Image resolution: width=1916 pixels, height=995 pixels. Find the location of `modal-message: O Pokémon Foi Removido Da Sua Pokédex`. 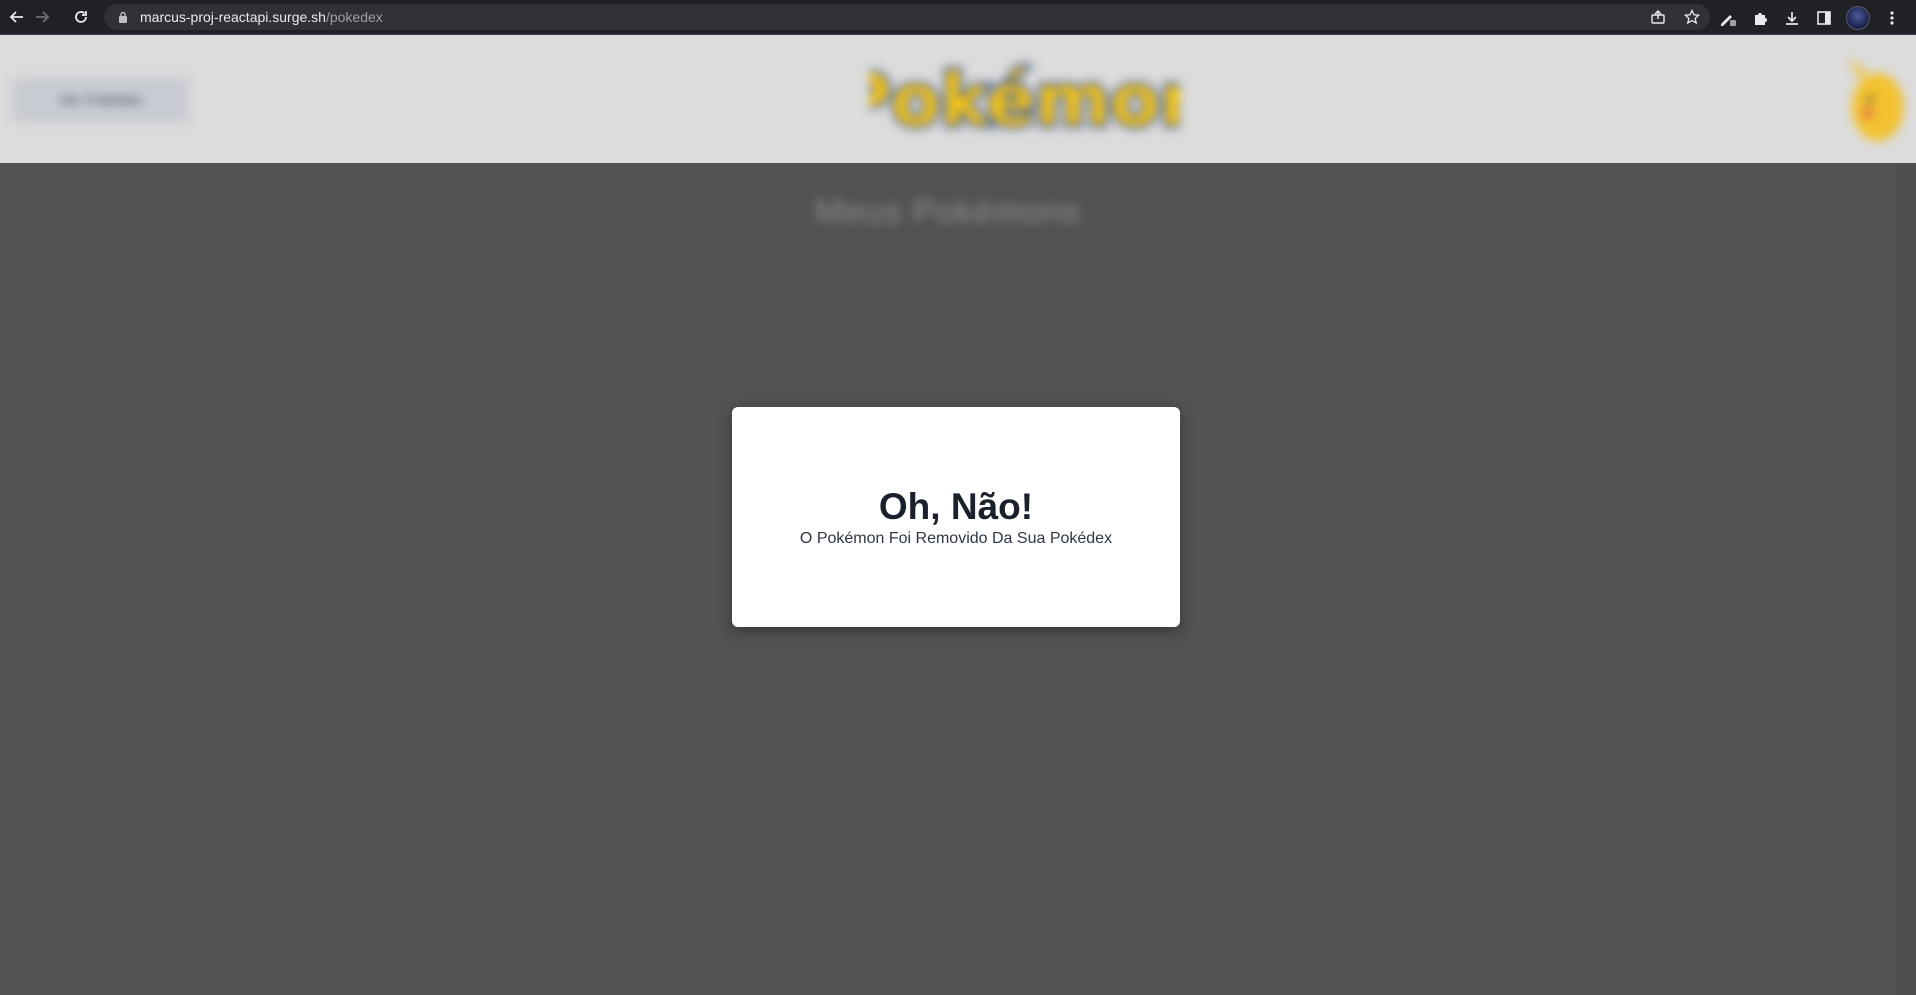

modal-message: O Pokémon Foi Removido Da Sua Pokédex is located at coordinates (956, 538).